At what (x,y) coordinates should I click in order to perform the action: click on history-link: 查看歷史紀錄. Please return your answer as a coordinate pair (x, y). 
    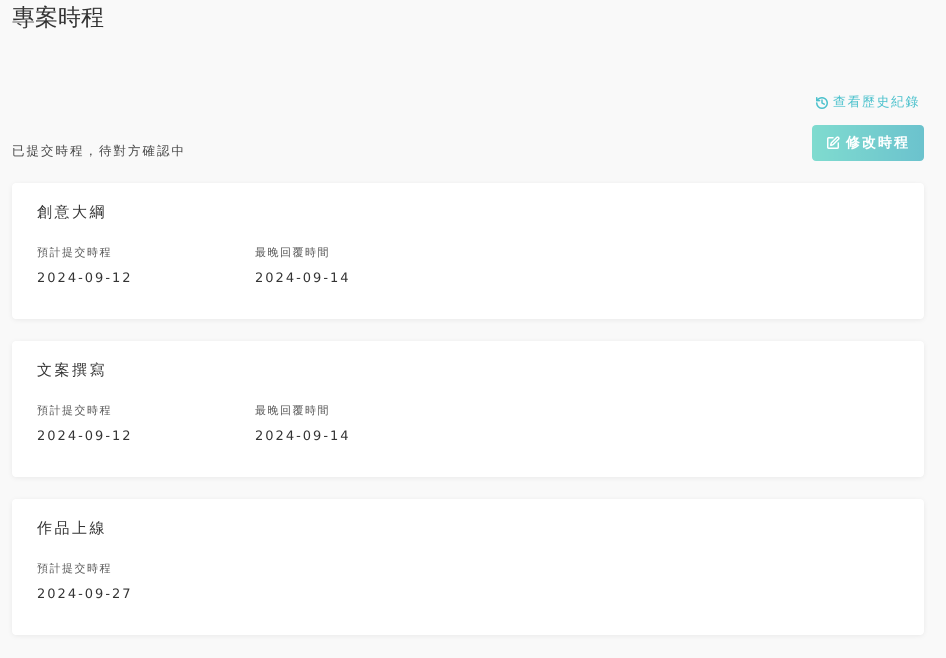
    Looking at the image, I should click on (867, 103).